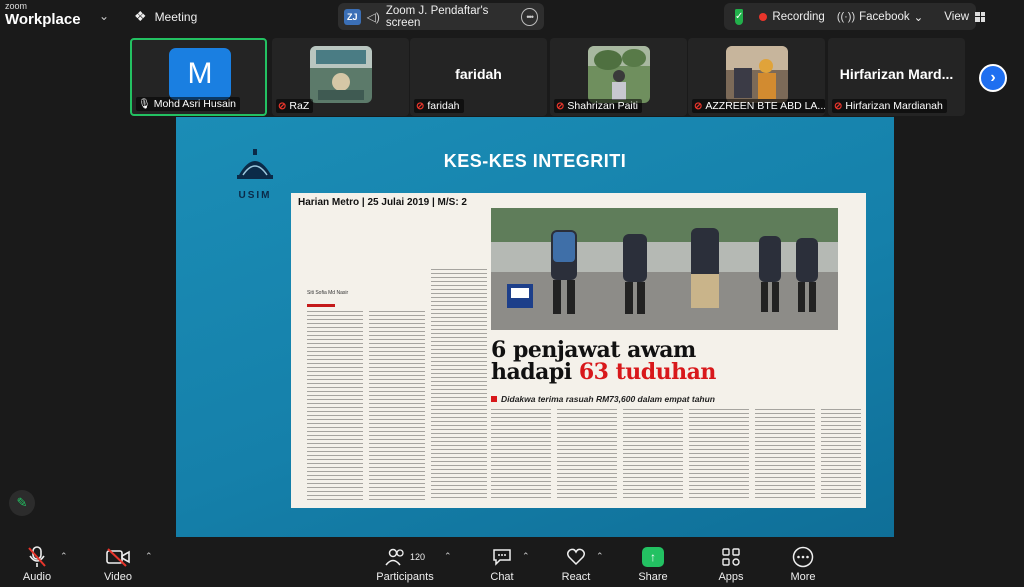 The height and width of the screenshot is (587, 1024). Describe the element at coordinates (993, 78) in the screenshot. I see `next-page-button: ›` at that location.